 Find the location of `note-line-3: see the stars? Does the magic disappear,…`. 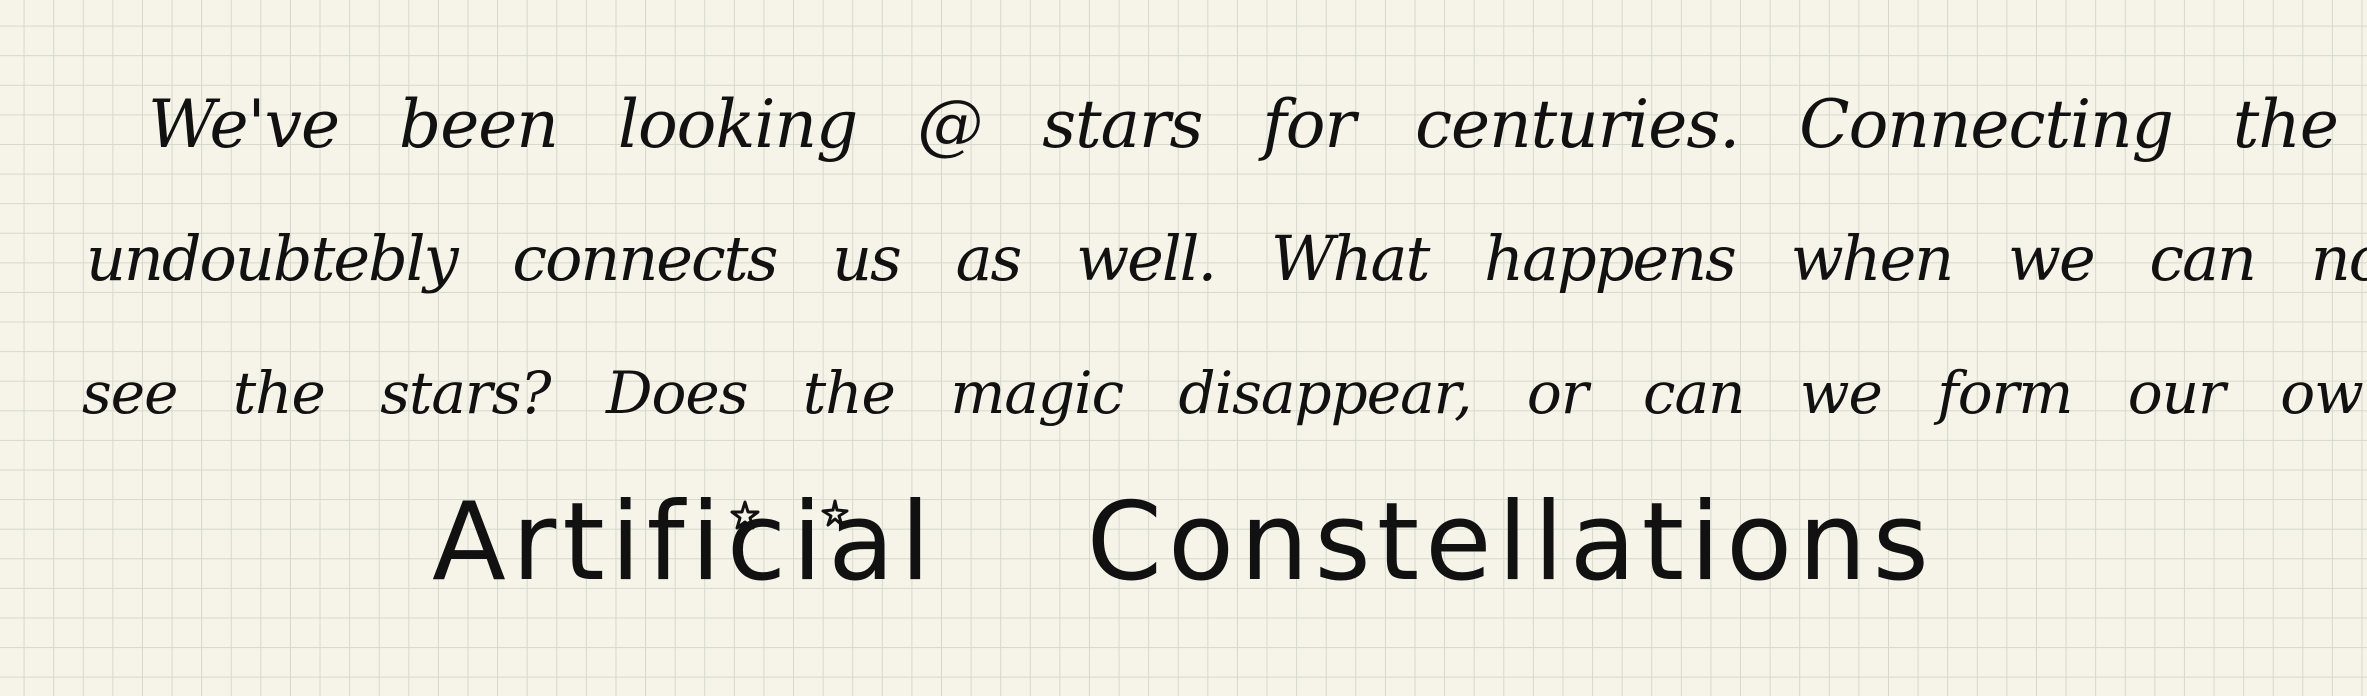

note-line-3: see the stars? Does the magic disappear,… is located at coordinates (1224, 393).